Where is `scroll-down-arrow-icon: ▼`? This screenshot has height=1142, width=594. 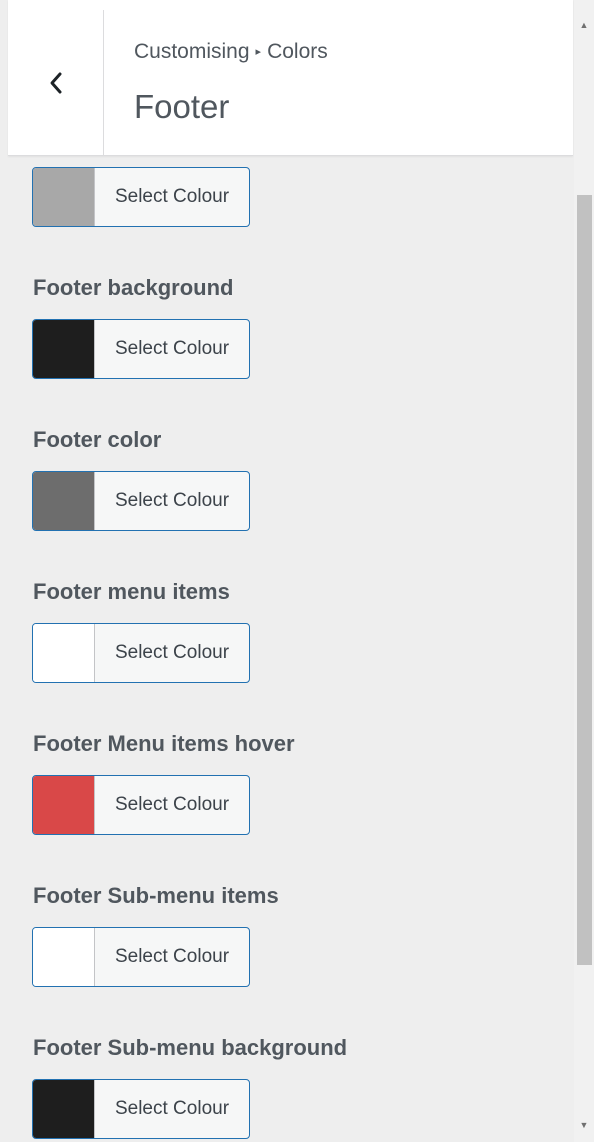
scroll-down-arrow-icon: ▼ is located at coordinates (584, 1125).